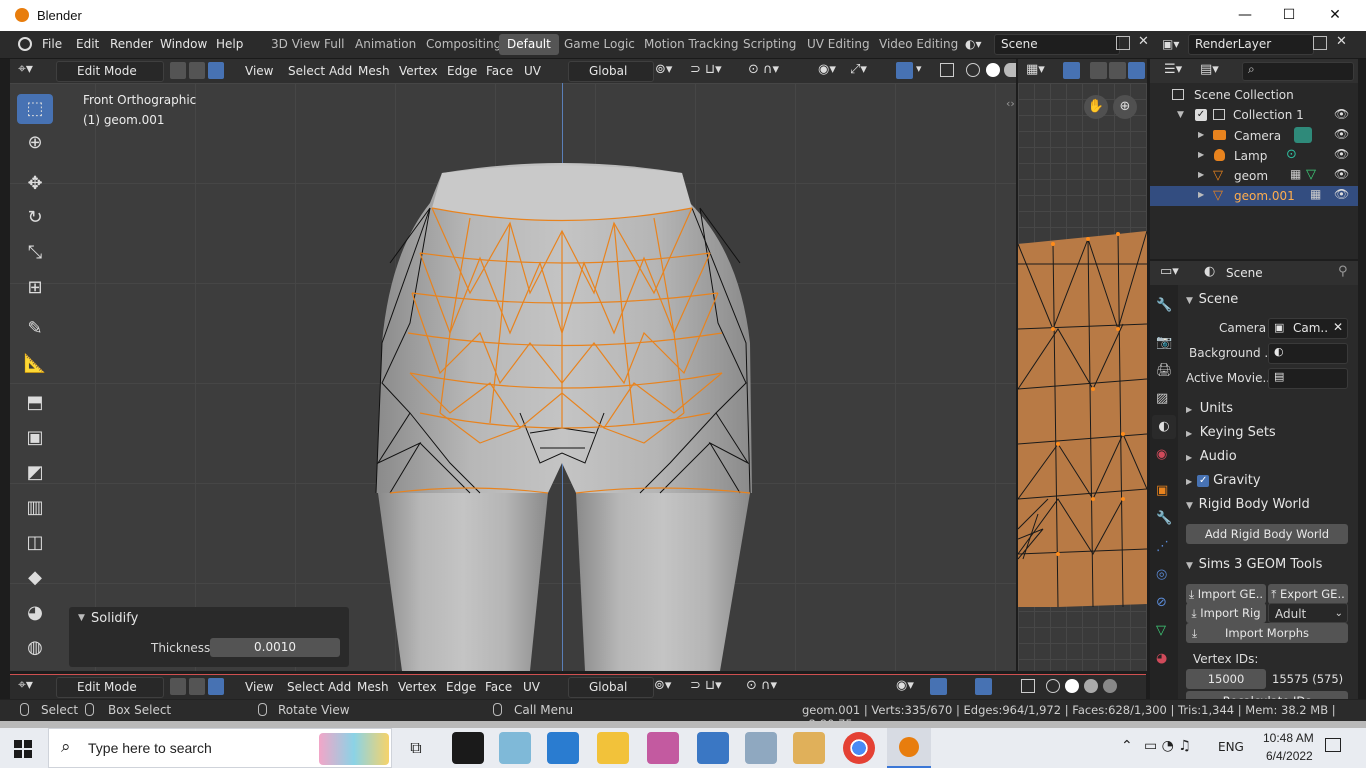 This screenshot has height=768, width=1366. What do you see at coordinates (769, 44) in the screenshot?
I see `tab-scripting: Scripting` at bounding box center [769, 44].